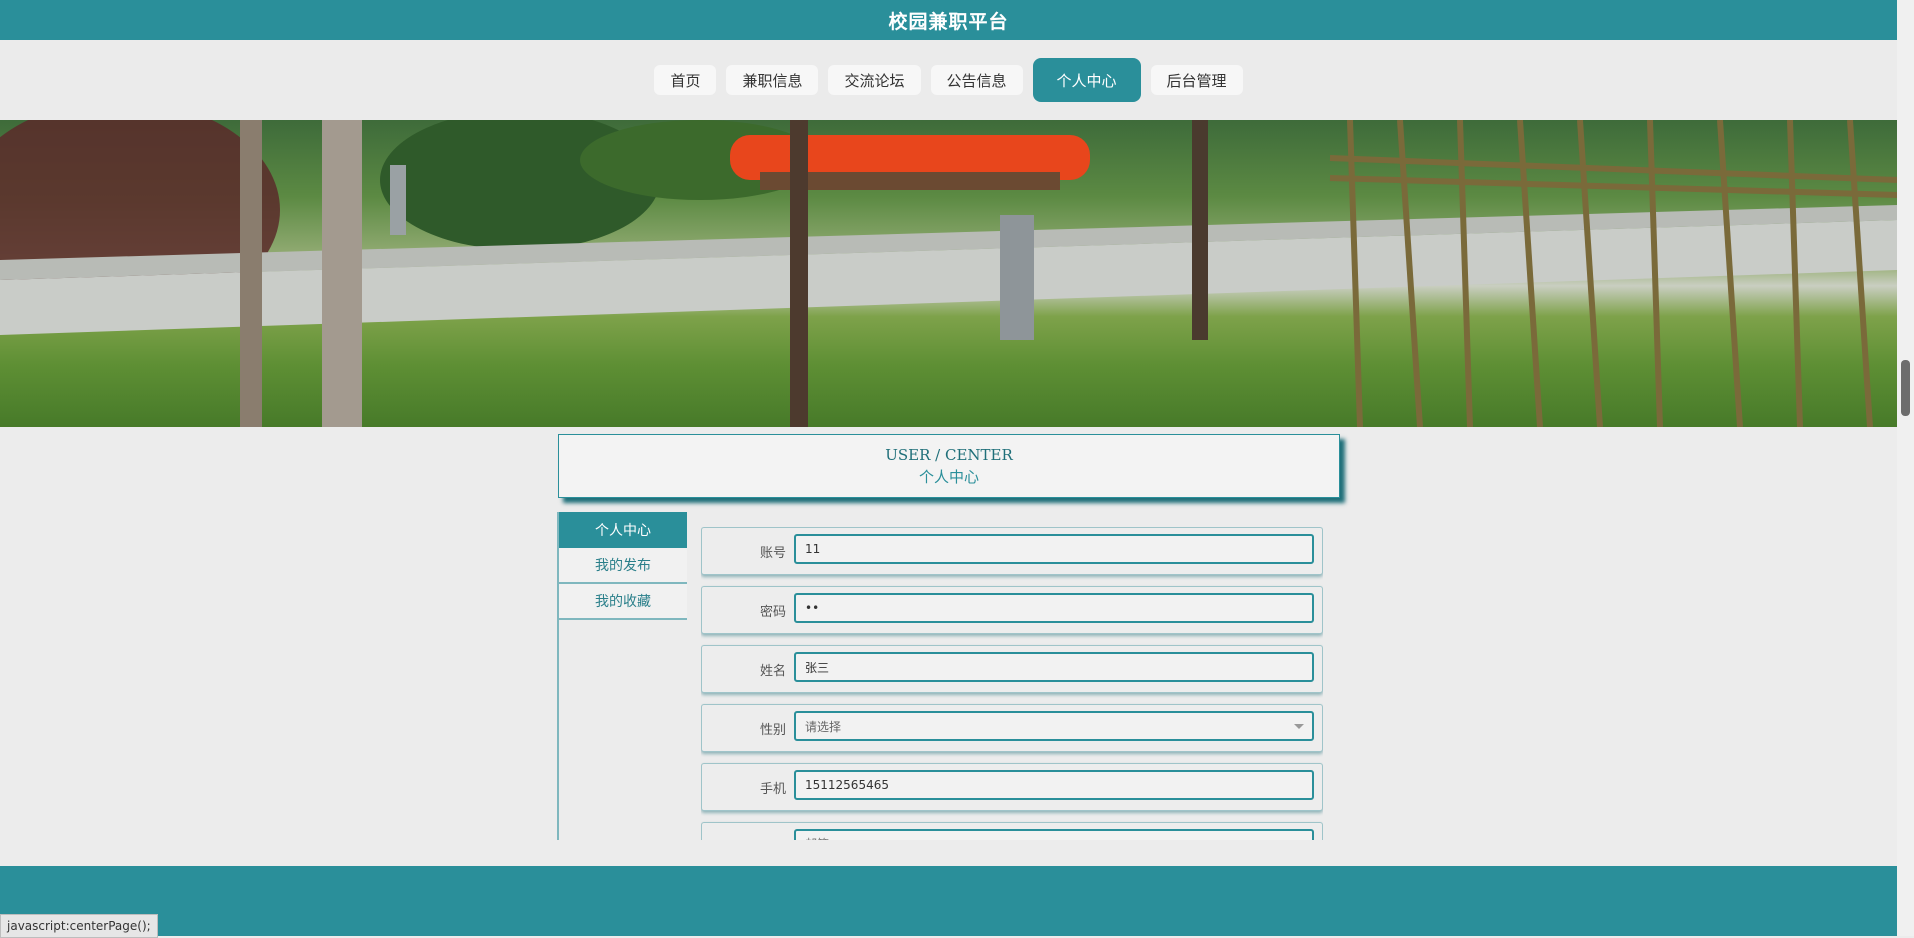 The image size is (1914, 938). I want to click on name-input, so click(1054, 667).